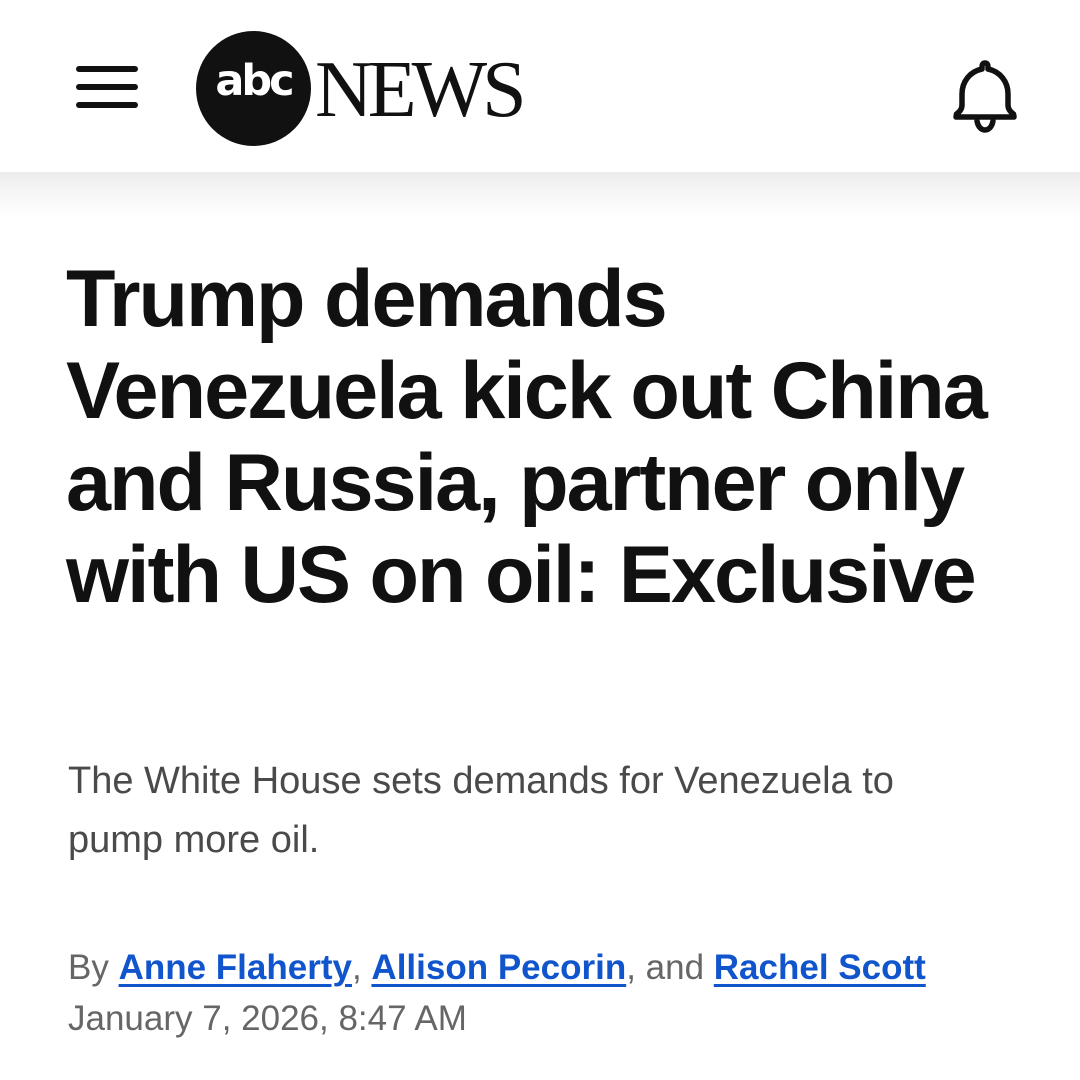 This screenshot has width=1080, height=1080. I want to click on bell-icon-svg, so click(985, 96).